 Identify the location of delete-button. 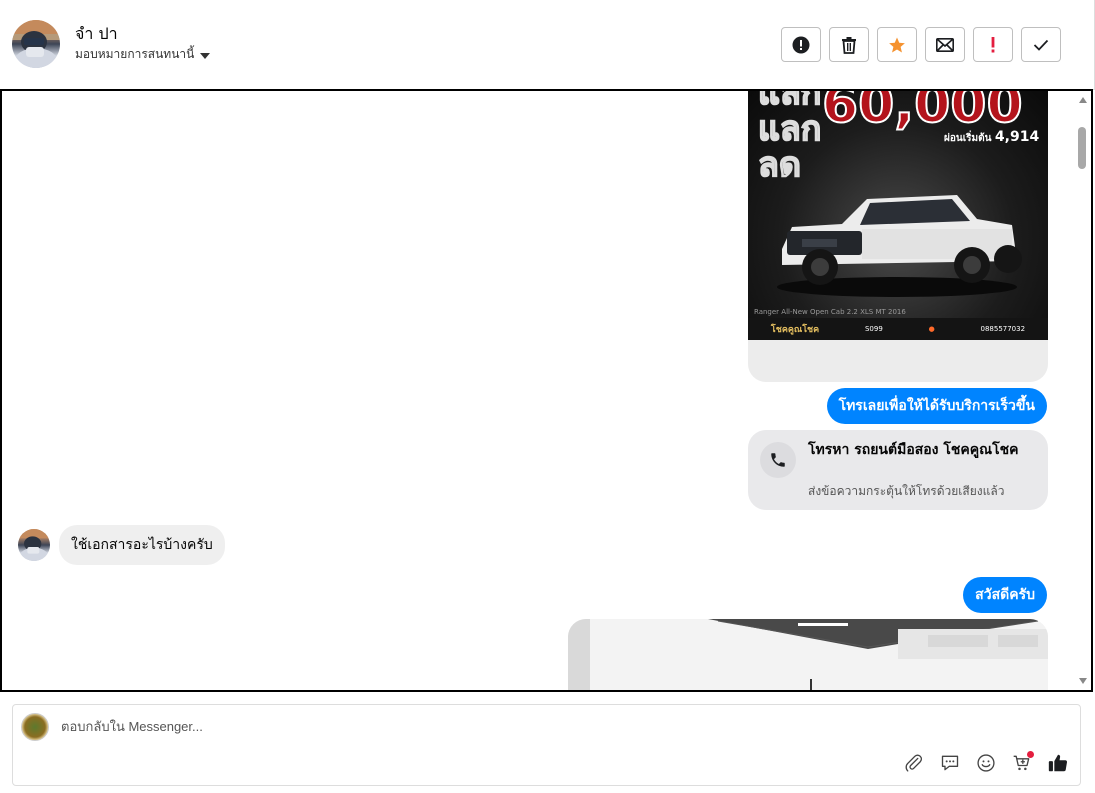
(849, 44).